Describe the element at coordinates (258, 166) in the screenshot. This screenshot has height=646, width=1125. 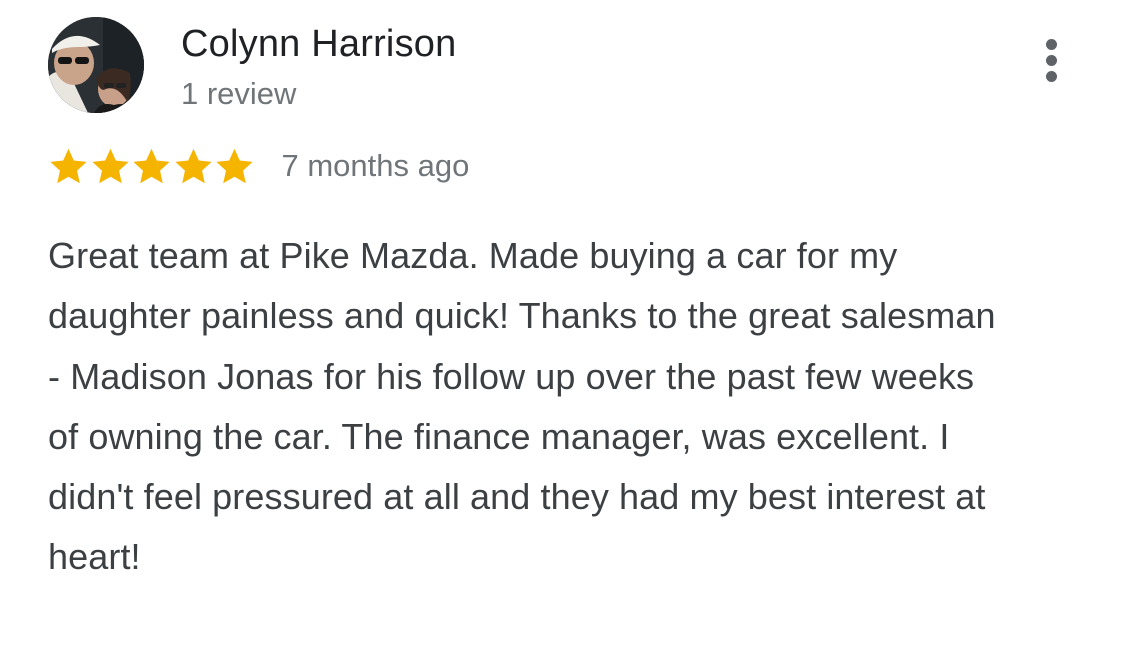
I see `rating-row: 7 months ago` at that location.